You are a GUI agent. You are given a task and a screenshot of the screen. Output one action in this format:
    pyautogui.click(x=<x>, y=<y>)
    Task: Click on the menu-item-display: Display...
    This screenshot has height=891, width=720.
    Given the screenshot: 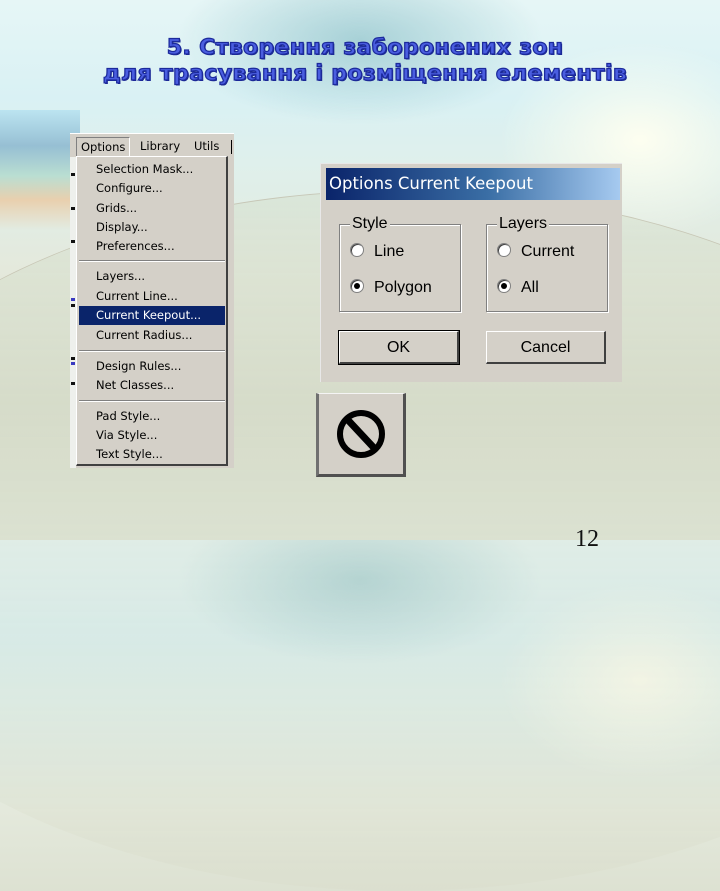 What is the action you would take?
    pyautogui.click(x=152, y=227)
    